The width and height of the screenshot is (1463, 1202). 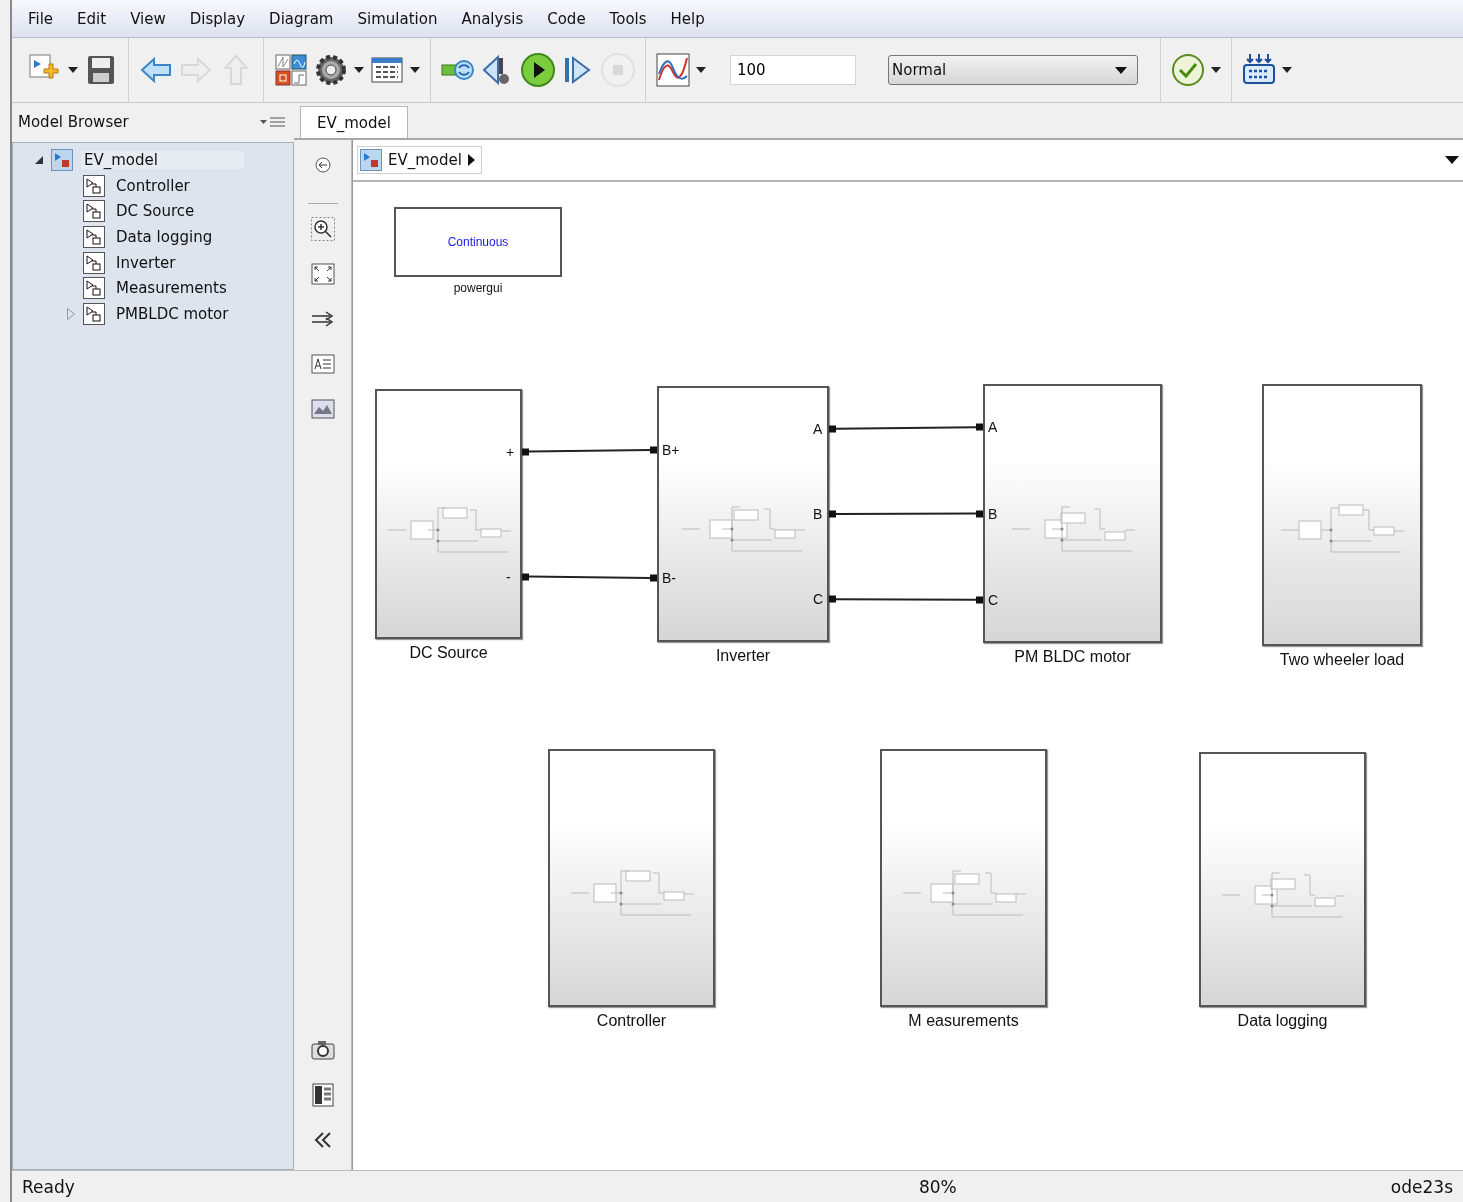 What do you see at coordinates (322, 274) in the screenshot?
I see `fit-to-view-icon` at bounding box center [322, 274].